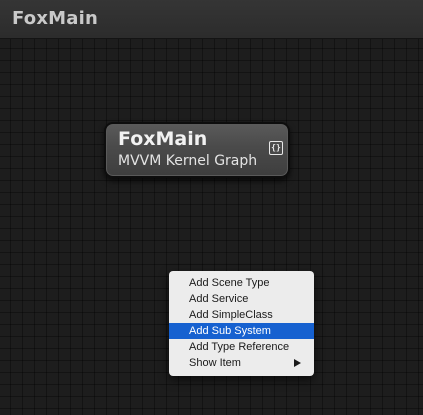  Describe the element at coordinates (219, 299) in the screenshot. I see `menu-item-label: Add Service` at that location.